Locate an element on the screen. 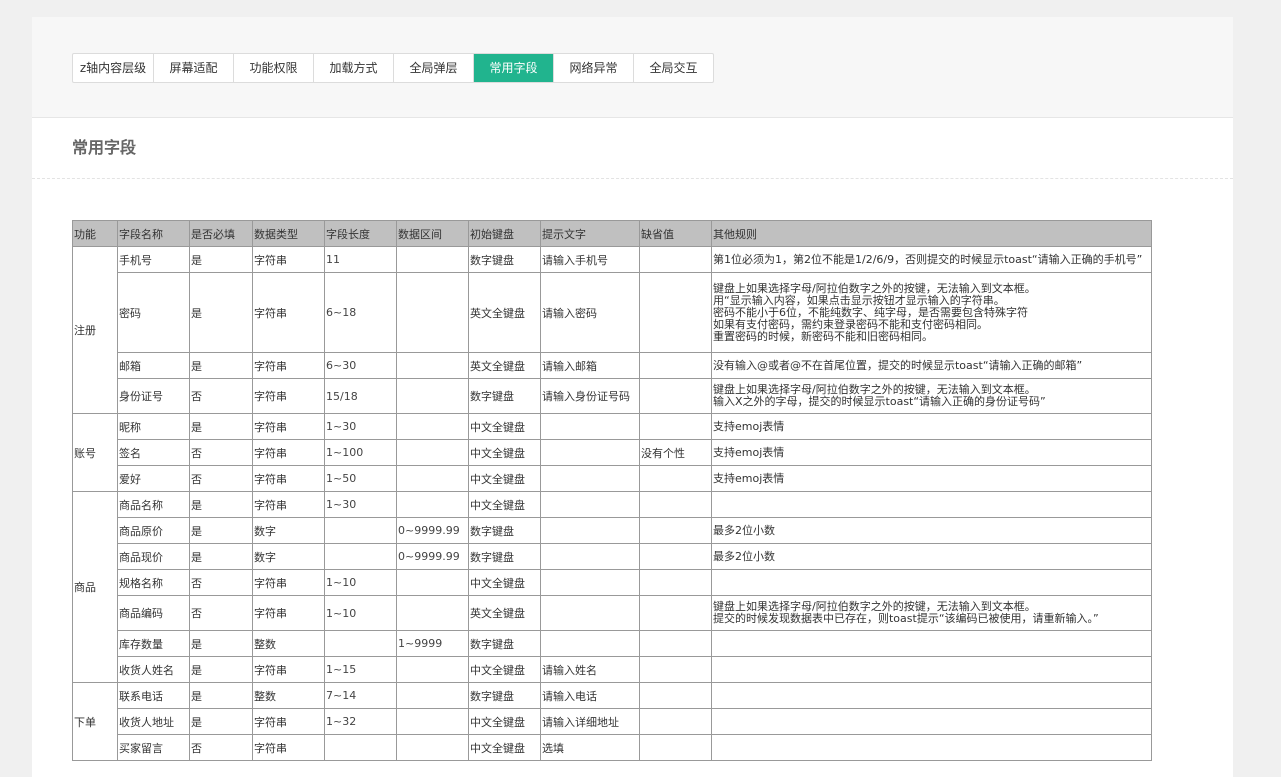 The width and height of the screenshot is (1281, 777). rule-line: 如果有支付密码，需约束登录密码不能和支付密码相同。 is located at coordinates (850, 324).